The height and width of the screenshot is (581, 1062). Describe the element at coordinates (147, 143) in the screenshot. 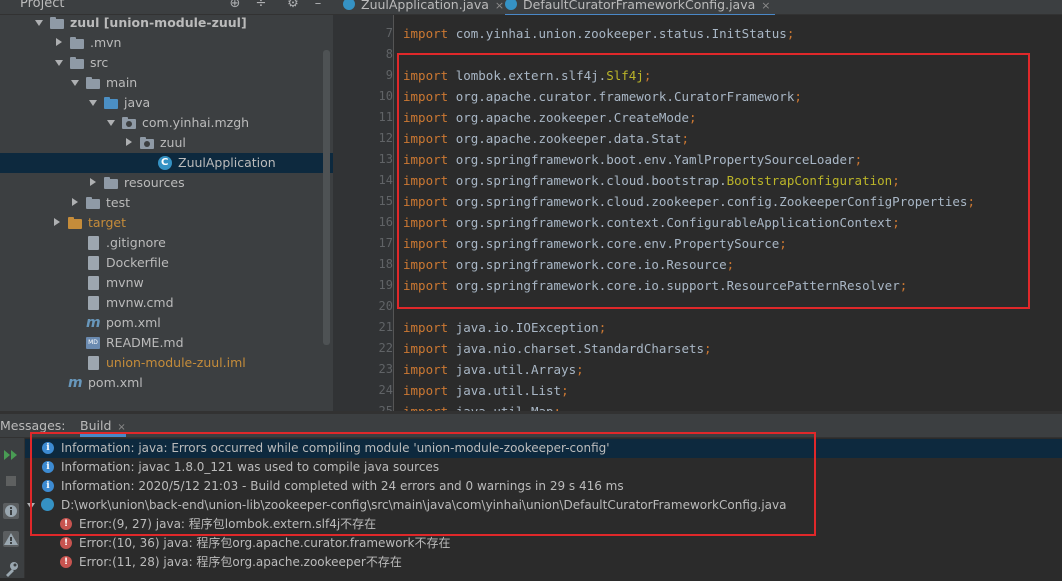

I see `package-icon` at that location.